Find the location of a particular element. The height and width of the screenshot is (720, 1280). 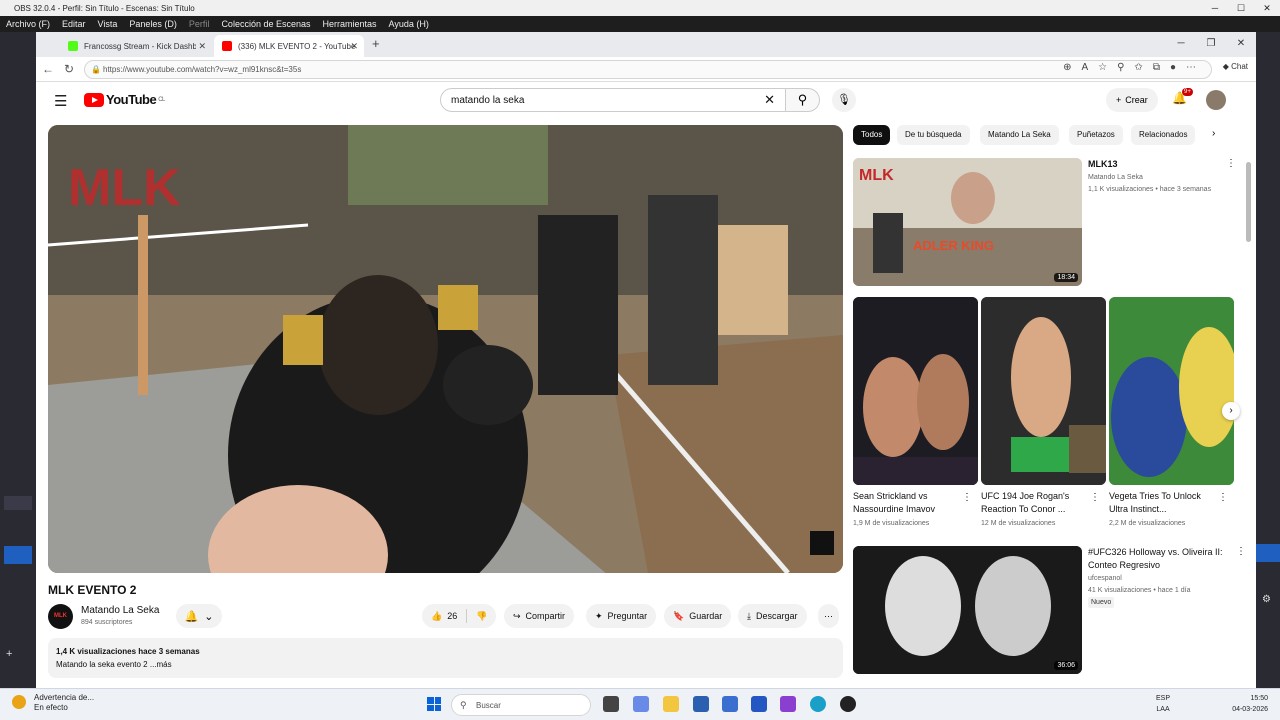

collections-icon: ⧉ is located at coordinates (1156, 67).